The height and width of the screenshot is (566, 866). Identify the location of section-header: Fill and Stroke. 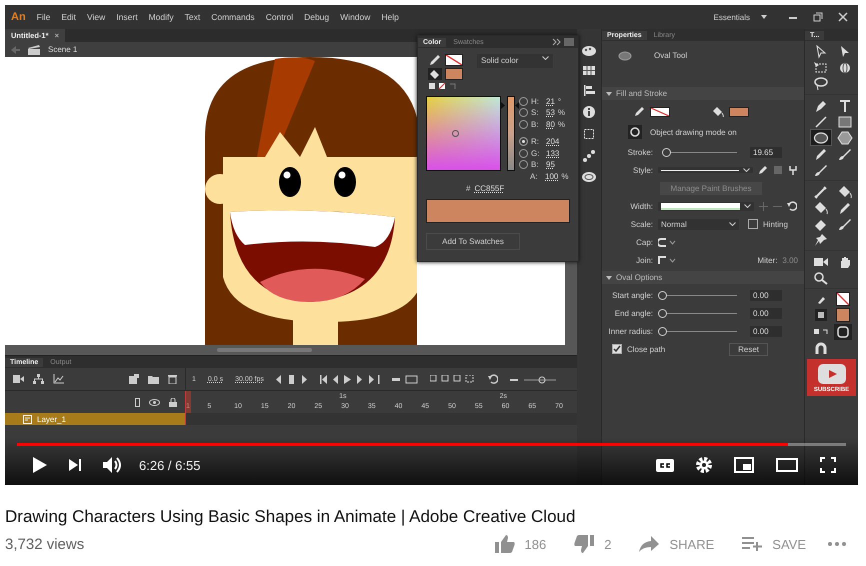
(703, 93).